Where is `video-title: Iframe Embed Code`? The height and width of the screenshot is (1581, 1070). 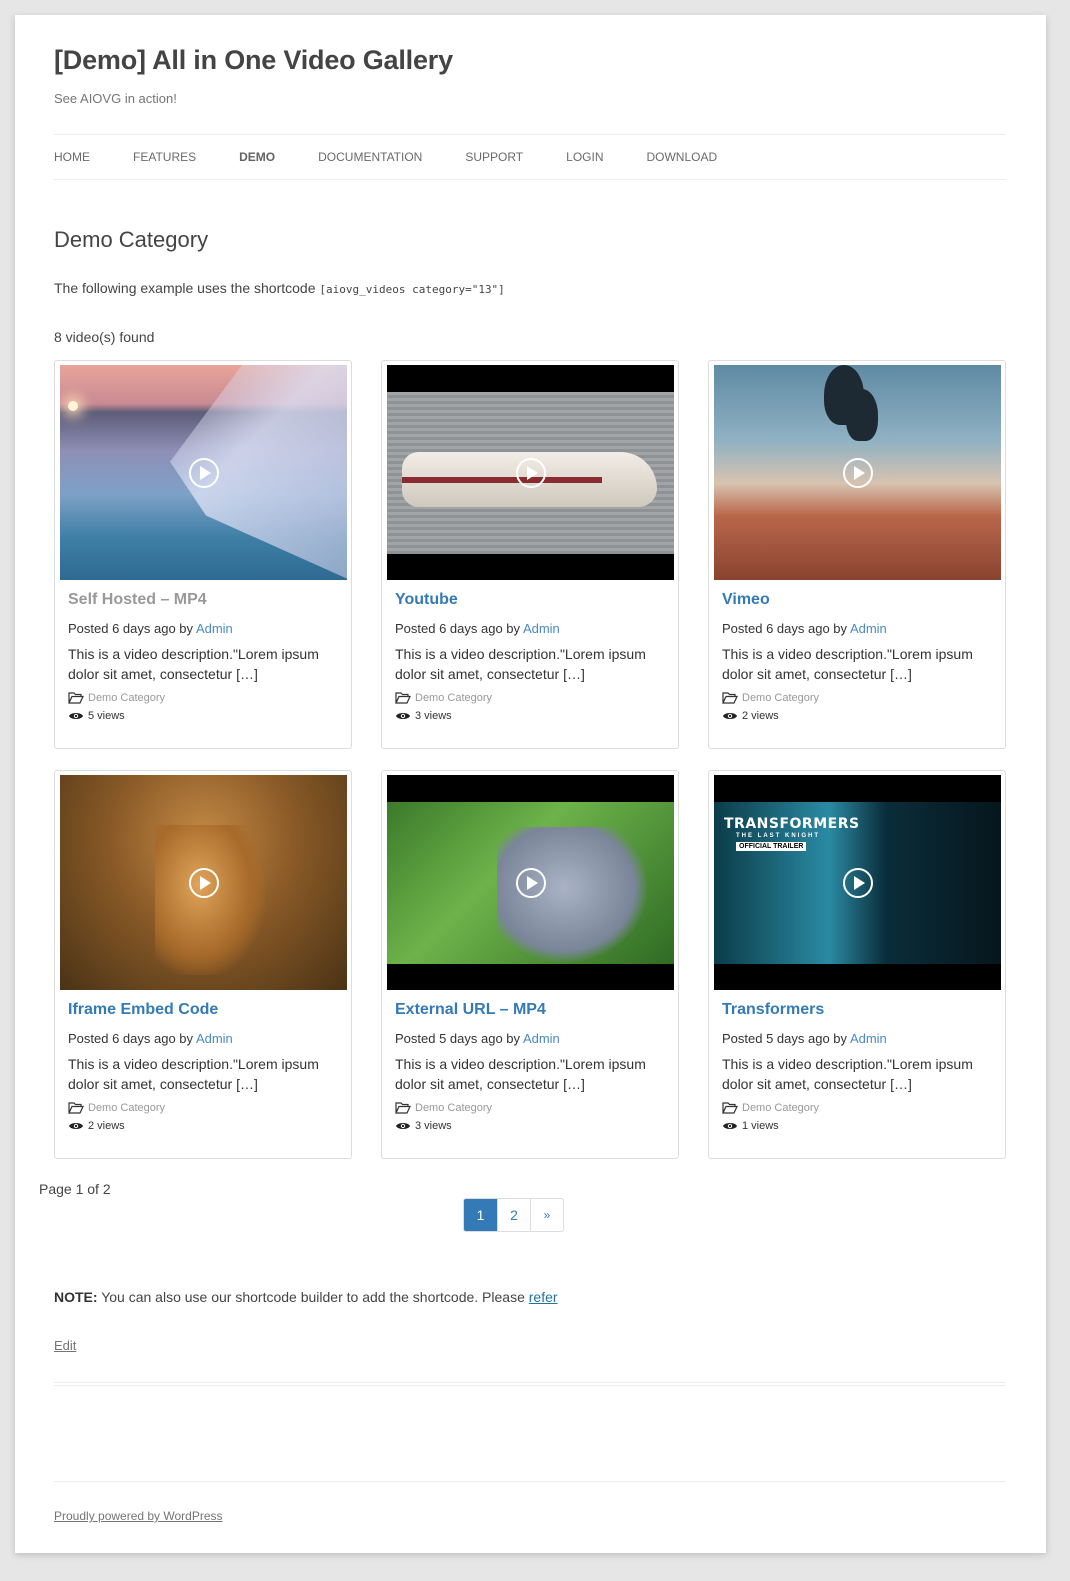 video-title: Iframe Embed Code is located at coordinates (205, 1010).